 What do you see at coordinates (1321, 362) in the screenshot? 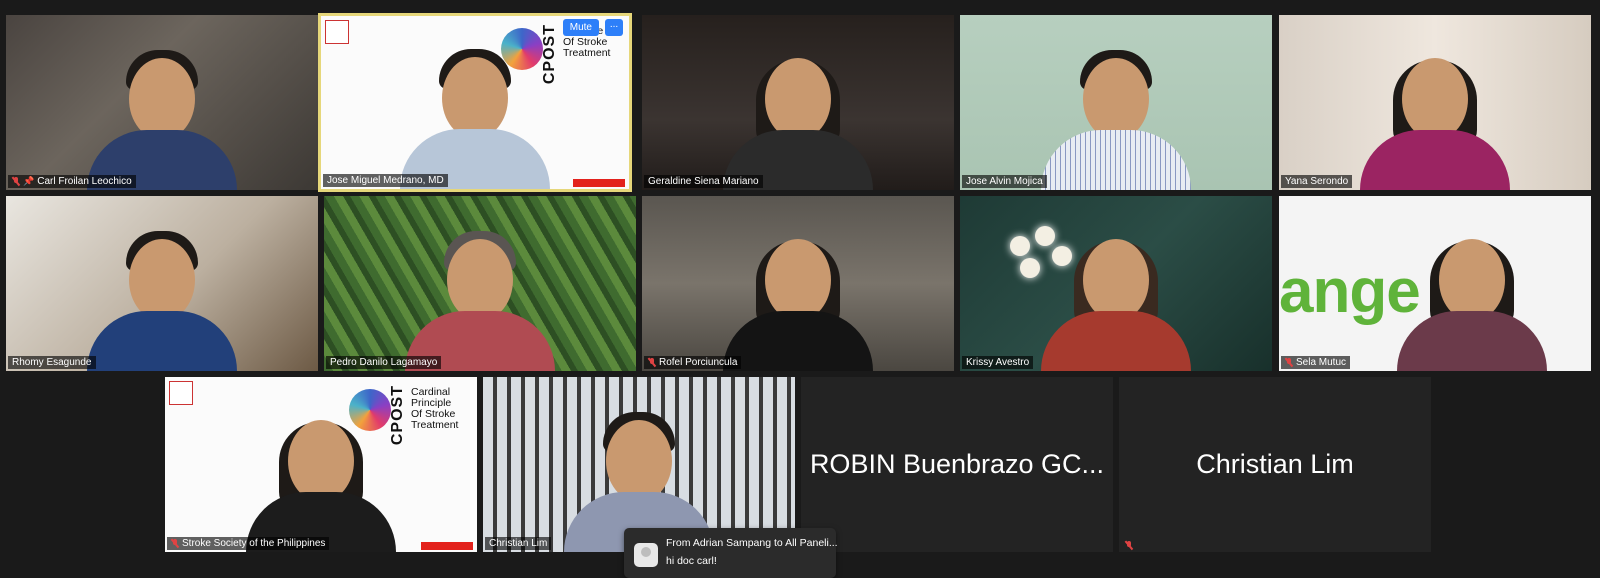
I see `participant-name: Sela Mutuc` at bounding box center [1321, 362].